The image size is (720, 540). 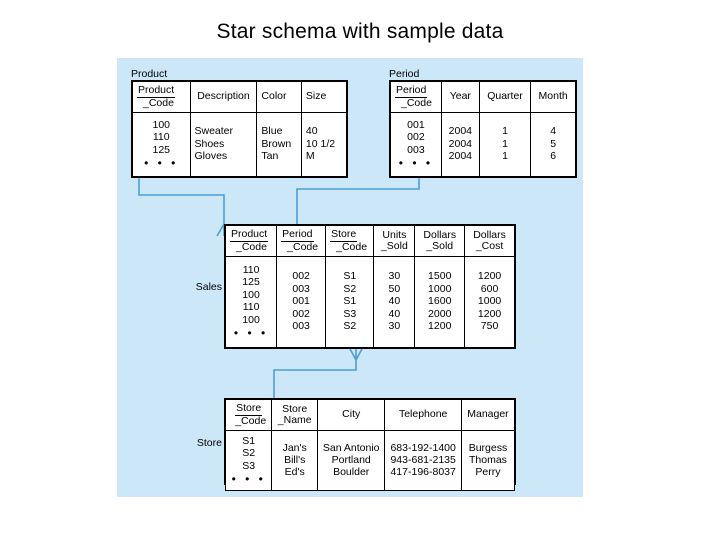 I want to click on table-header-row: Product _Code Description Color Size, so click(x=240, y=97).